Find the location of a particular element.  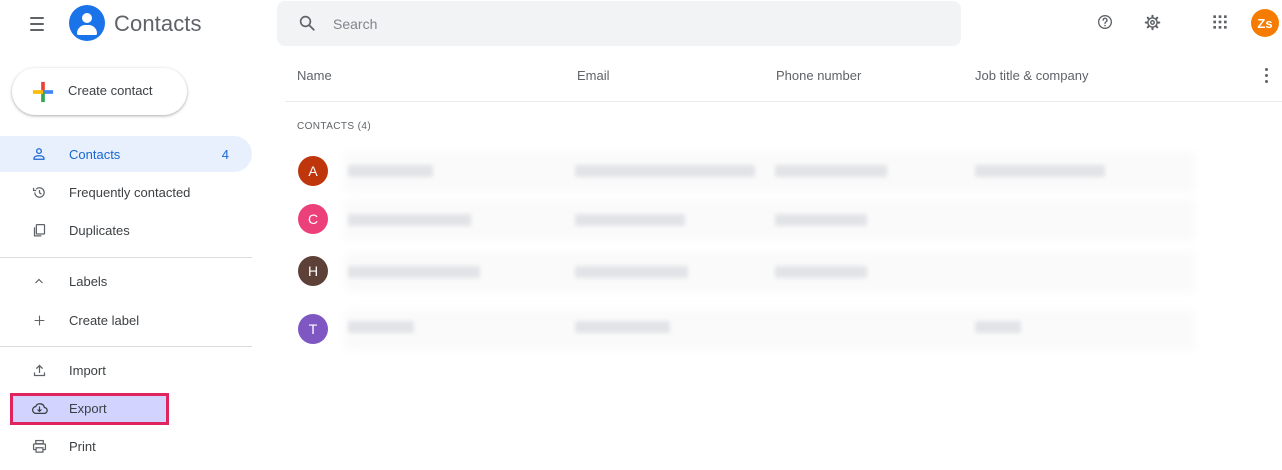

account-avatar: Zs is located at coordinates (1265, 23).